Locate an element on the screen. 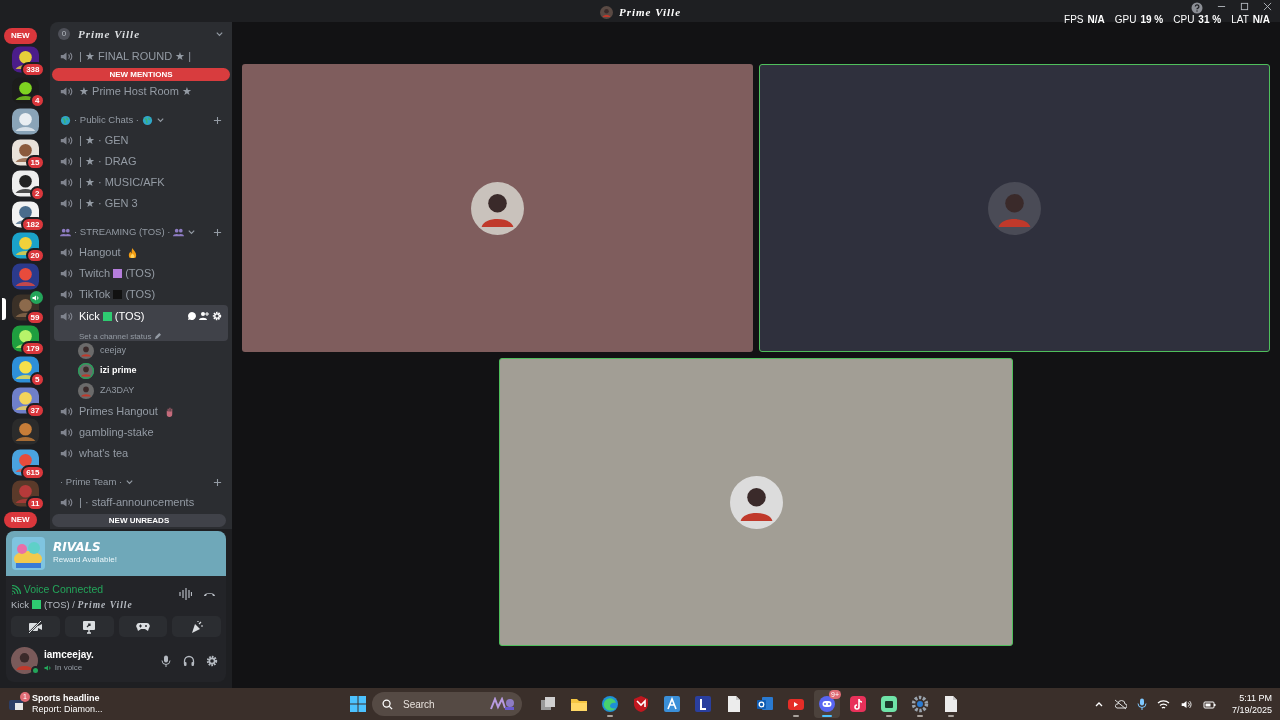 This screenshot has height=720, width=1280. chat-app-icon is located at coordinates (827, 704).